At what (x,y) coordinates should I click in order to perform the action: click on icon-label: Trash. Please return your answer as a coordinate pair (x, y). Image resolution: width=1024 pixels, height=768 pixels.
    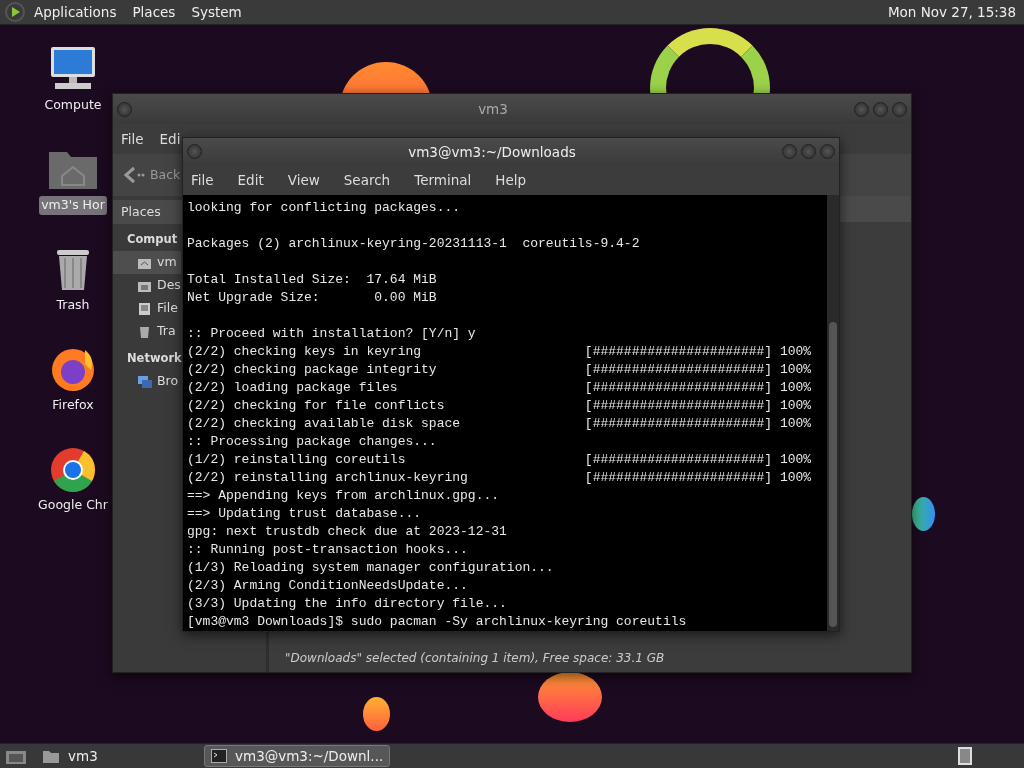
    Looking at the image, I should click on (73, 305).